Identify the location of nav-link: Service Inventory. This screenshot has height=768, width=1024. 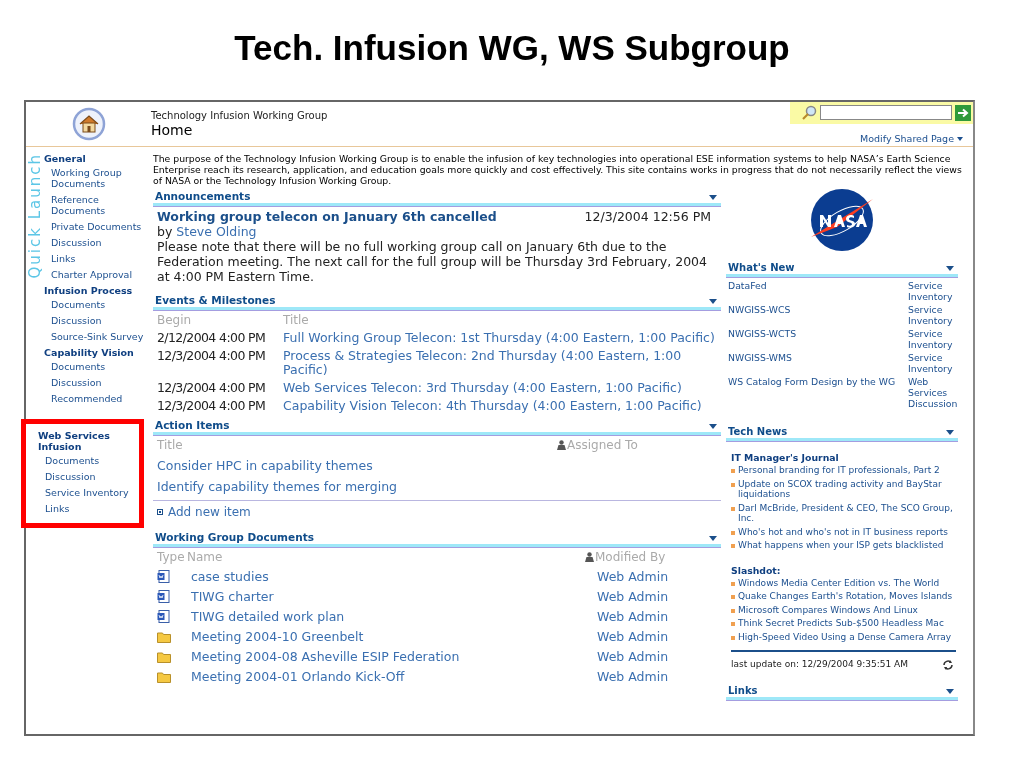
(88, 492).